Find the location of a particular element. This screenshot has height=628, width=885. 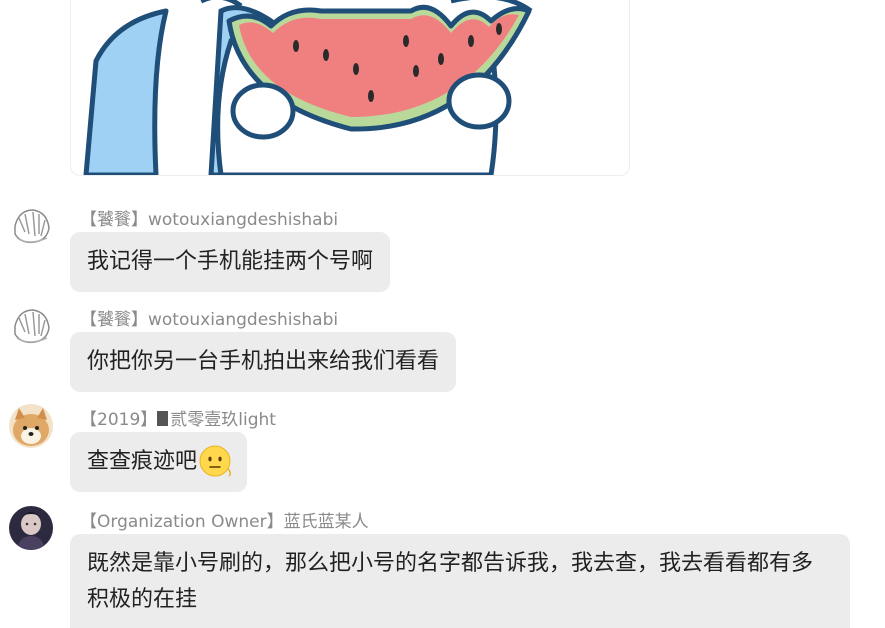

message-bubble: 你把你另一台手机拍出来给我们看看 is located at coordinates (263, 362).